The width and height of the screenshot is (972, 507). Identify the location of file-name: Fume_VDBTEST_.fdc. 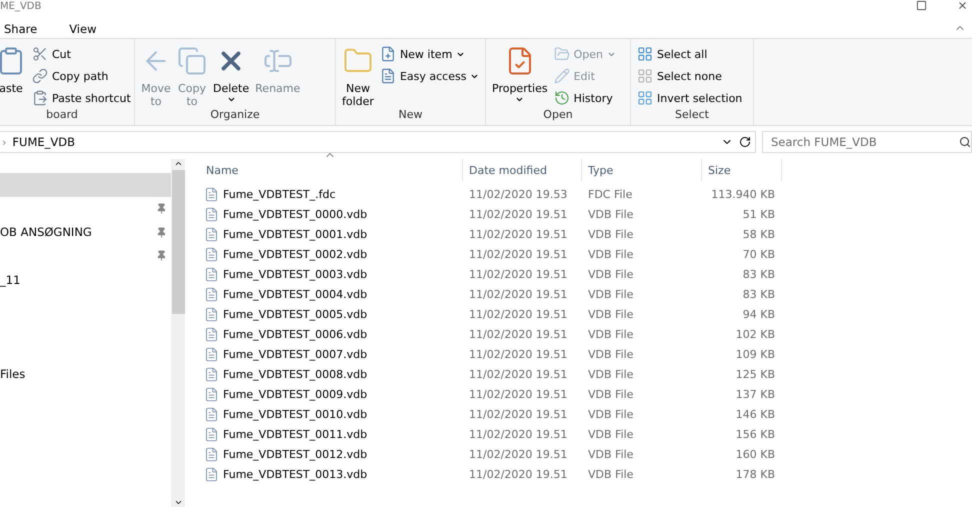
(331, 194).